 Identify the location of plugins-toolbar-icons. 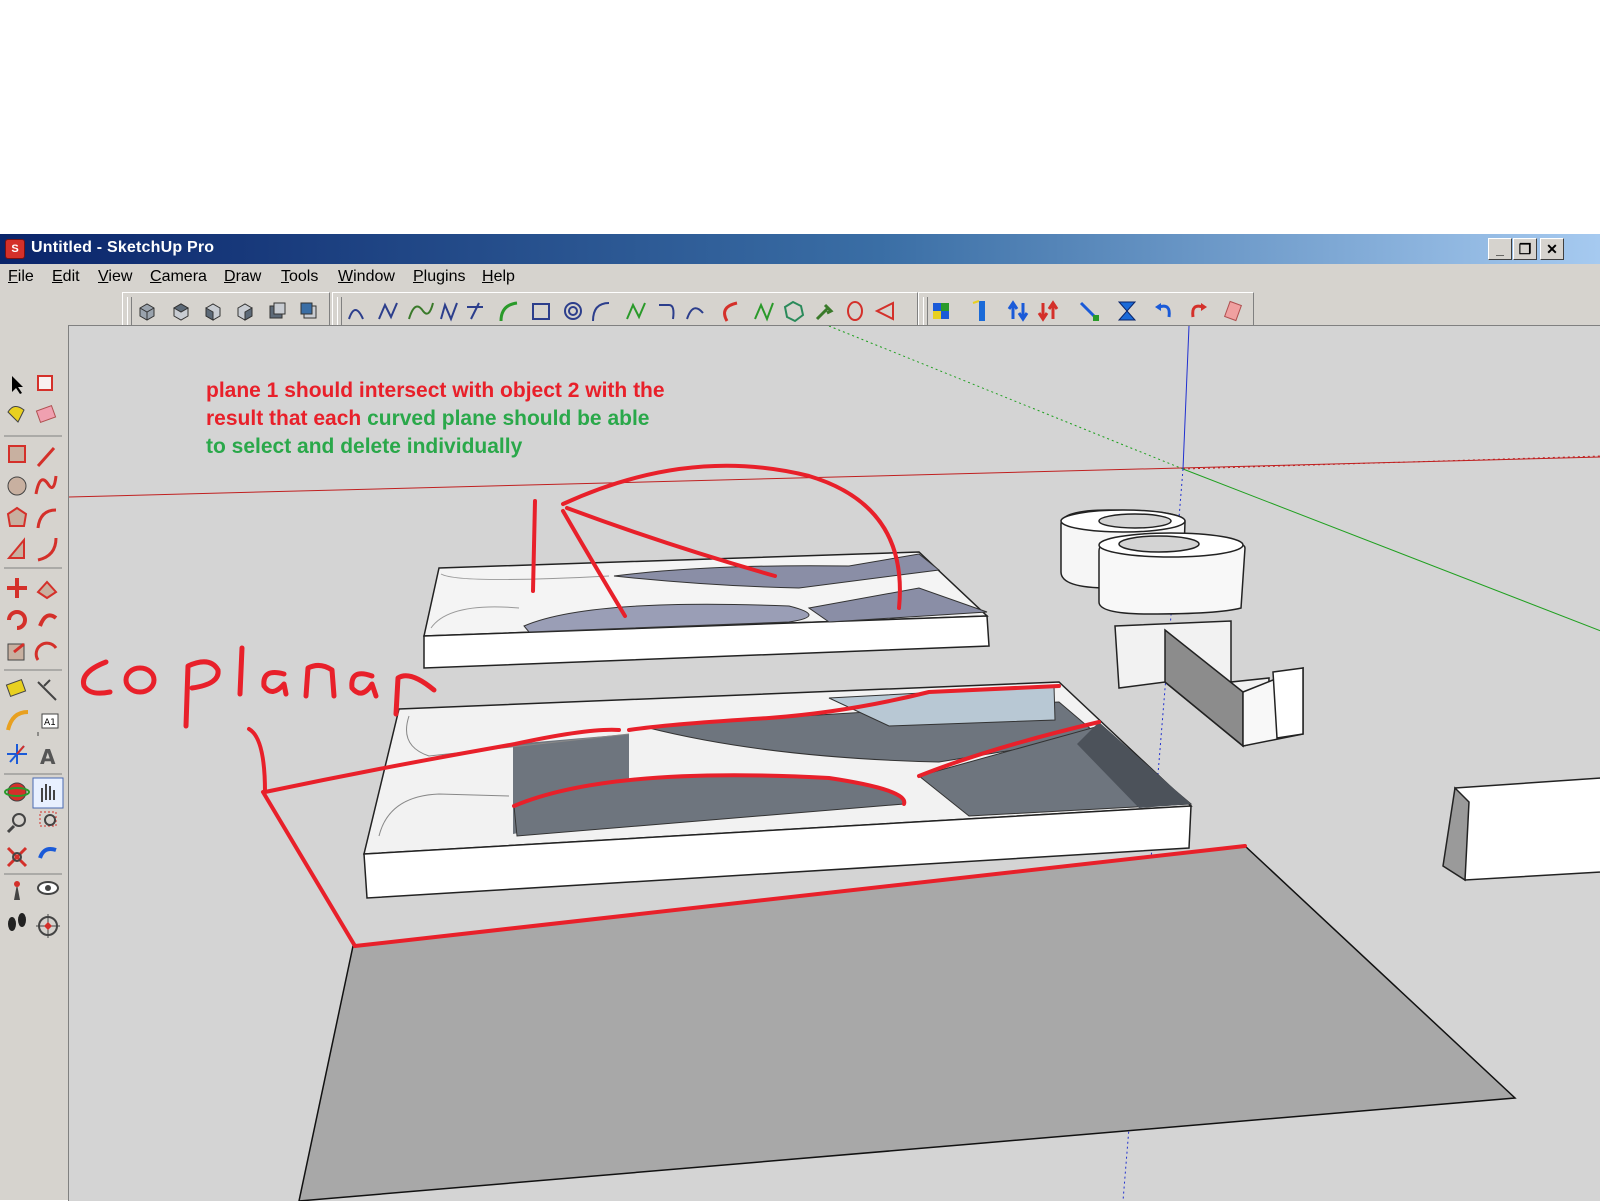
(629, 311).